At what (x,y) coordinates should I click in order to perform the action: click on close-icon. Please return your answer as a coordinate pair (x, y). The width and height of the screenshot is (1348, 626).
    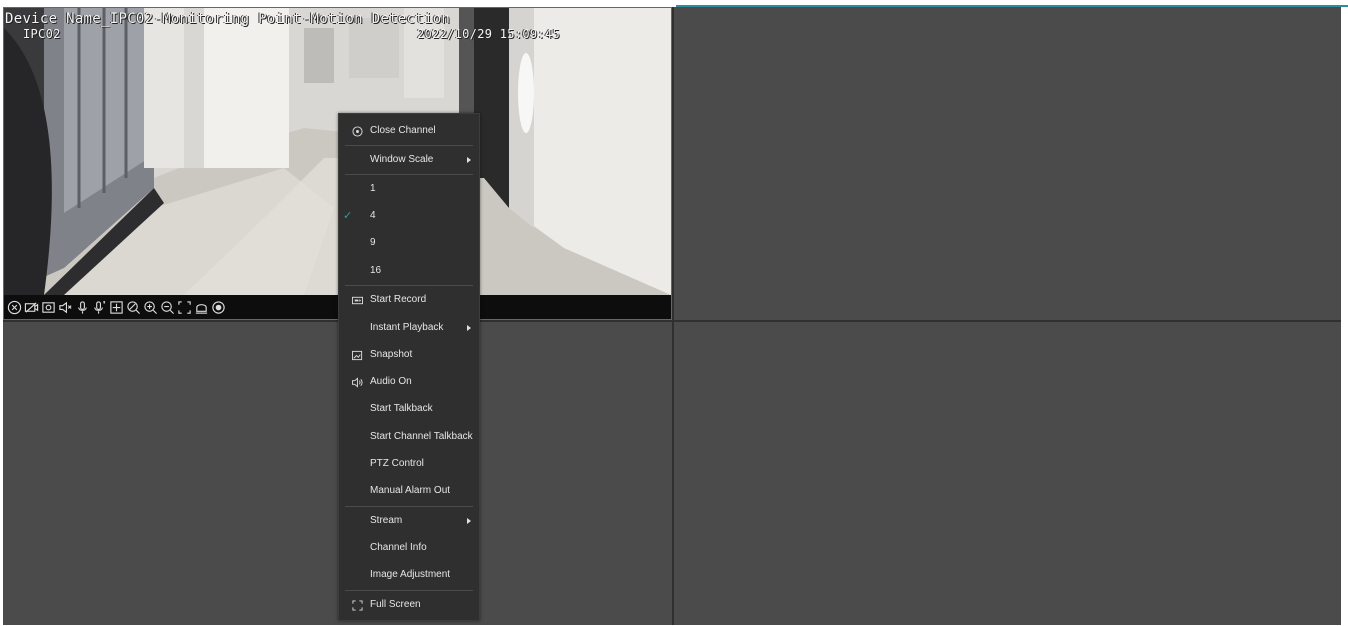
    Looking at the image, I should click on (14, 307).